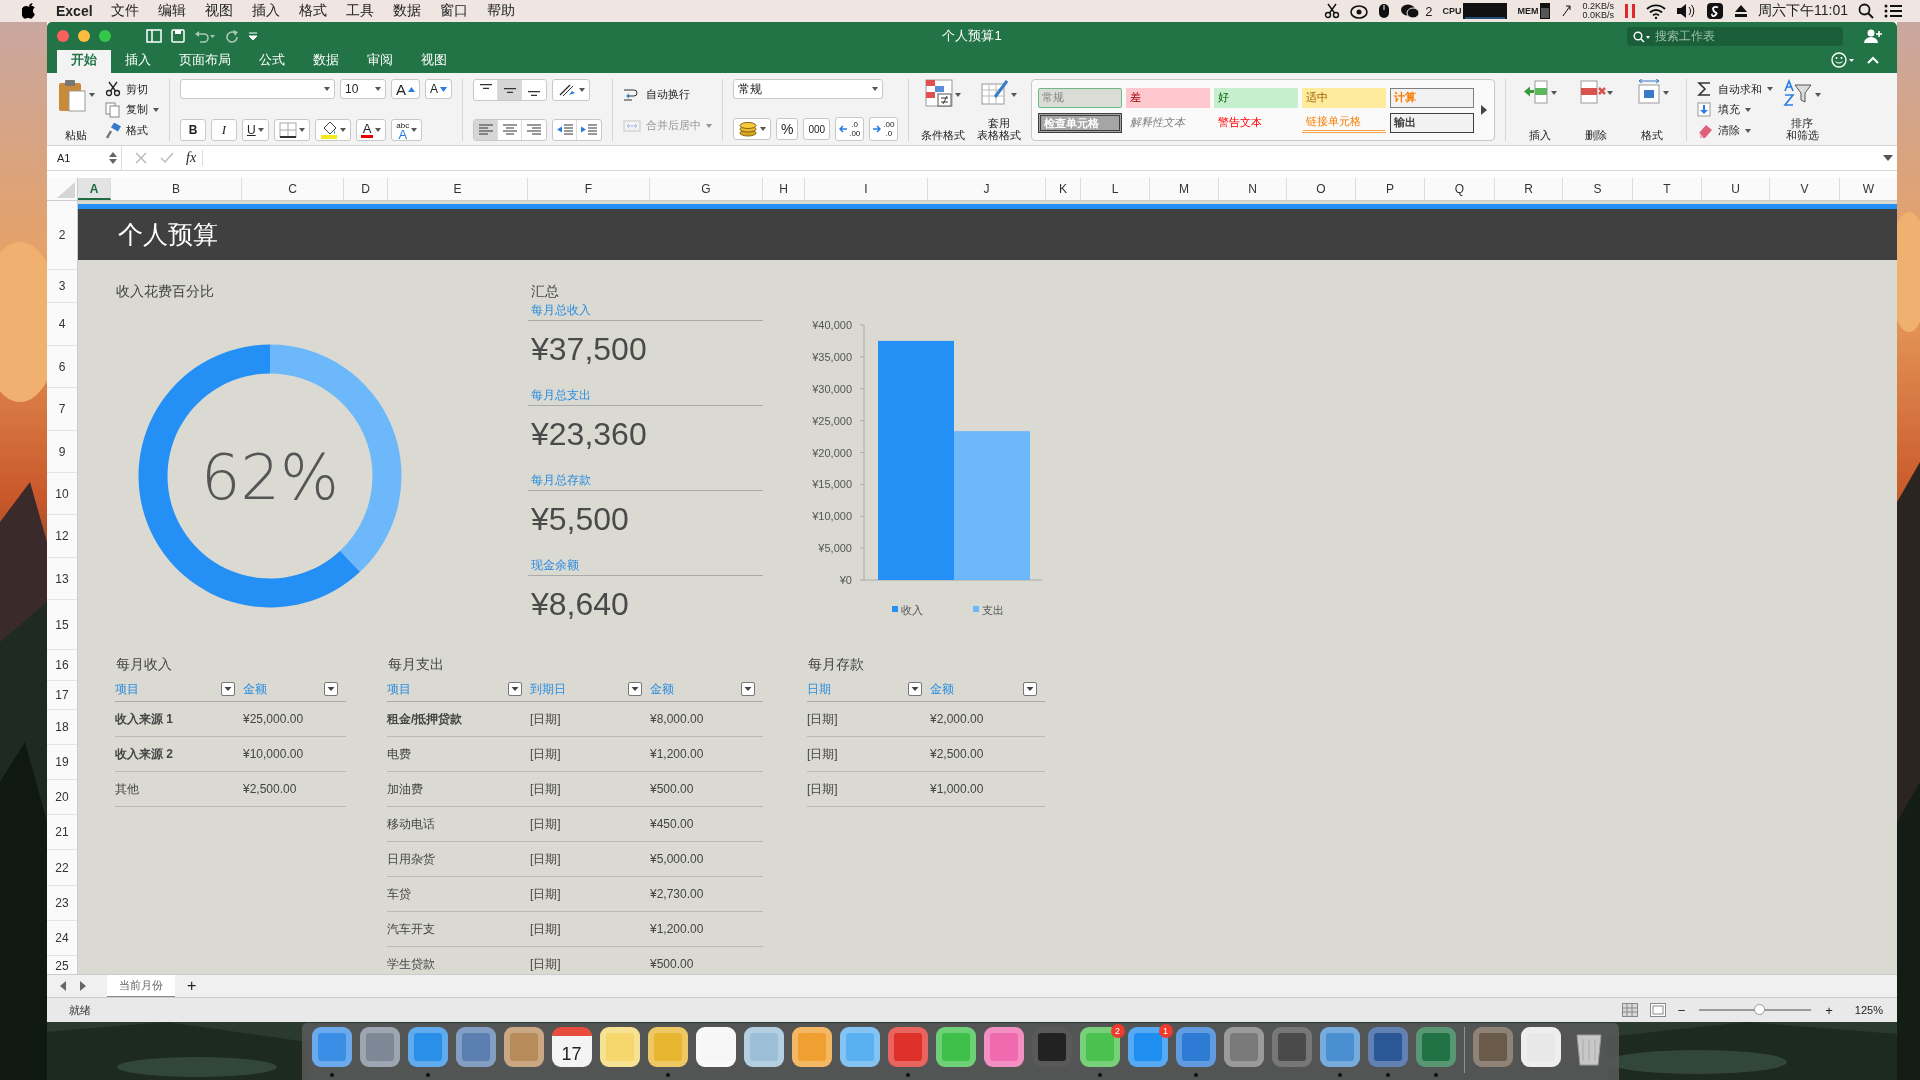 The image size is (1920, 1080). What do you see at coordinates (817, 129) in the screenshot?
I see `comma-button: 000` at bounding box center [817, 129].